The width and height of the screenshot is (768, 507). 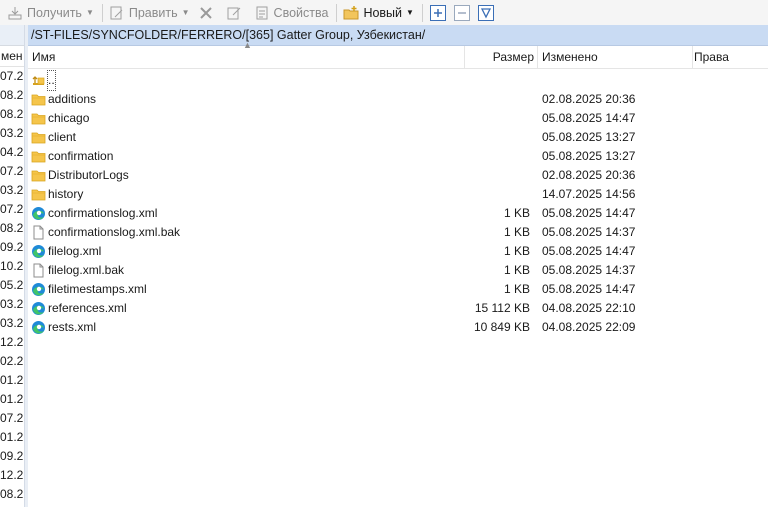 I want to click on new-label: Новый, so click(x=383, y=12).